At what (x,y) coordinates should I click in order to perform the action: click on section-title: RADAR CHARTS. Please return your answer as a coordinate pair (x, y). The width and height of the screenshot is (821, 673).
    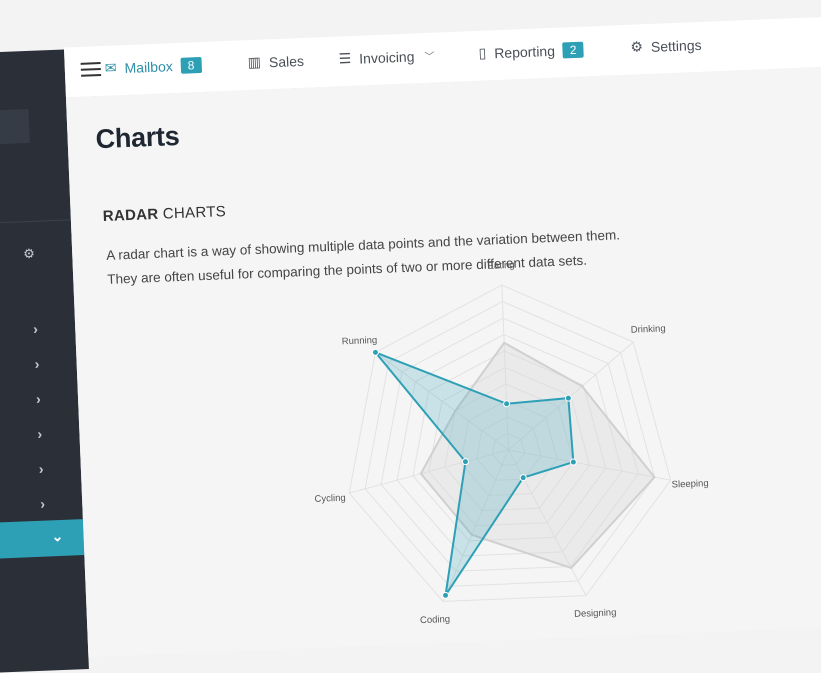
    Looking at the image, I should click on (164, 214).